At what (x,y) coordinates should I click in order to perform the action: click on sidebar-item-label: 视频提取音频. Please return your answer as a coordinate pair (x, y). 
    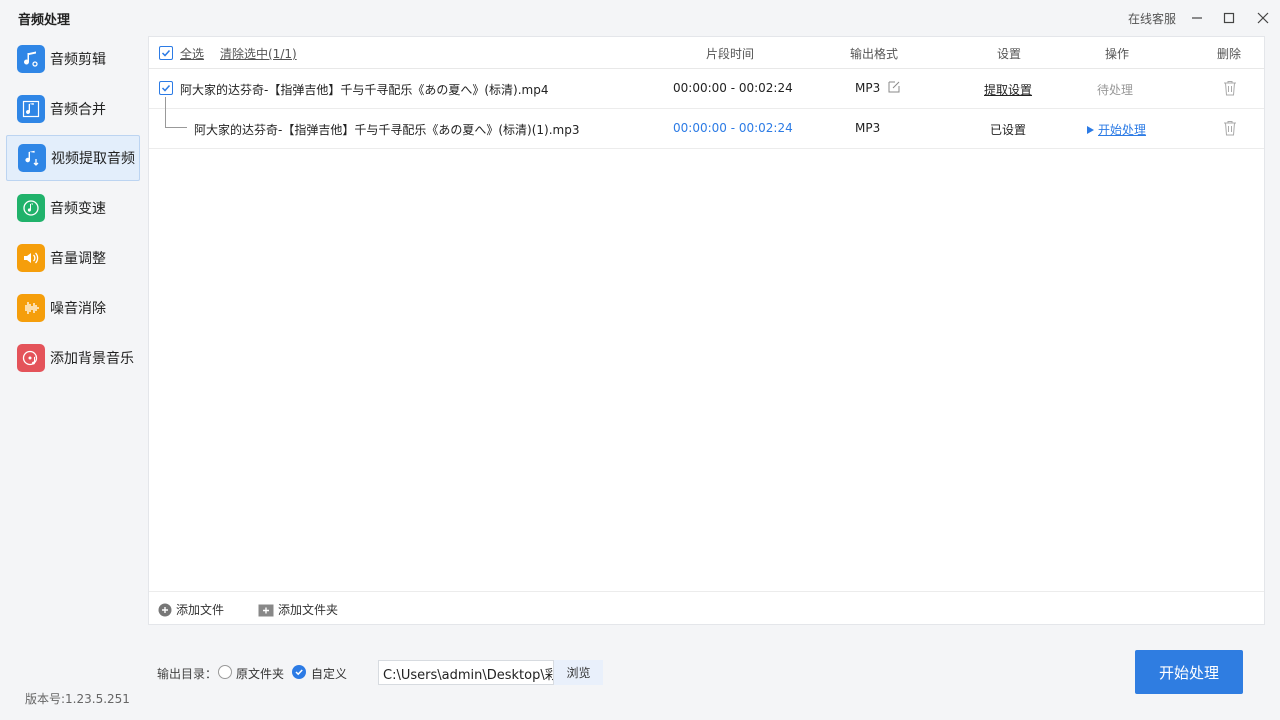
    Looking at the image, I should click on (93, 159).